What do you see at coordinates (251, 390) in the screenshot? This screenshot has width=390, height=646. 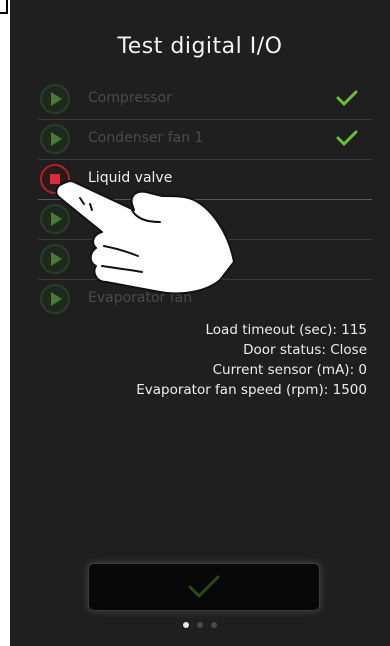 I see `evaporator-fan-speed-text: Evaporator fan speed (rpm): 1500` at bounding box center [251, 390].